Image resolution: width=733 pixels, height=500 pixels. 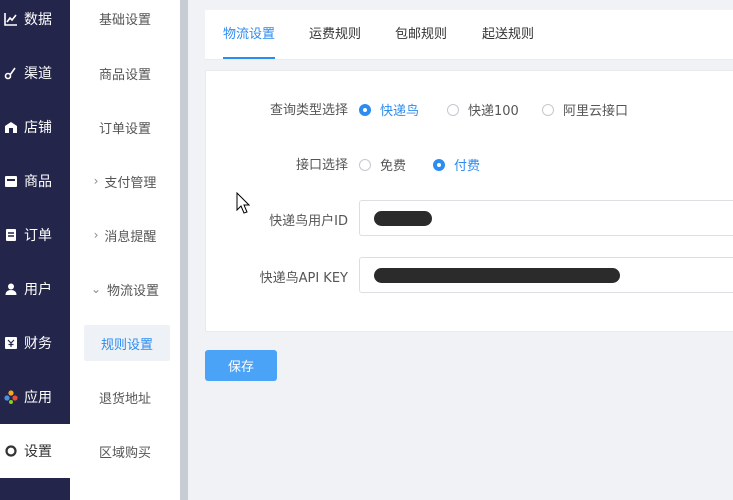 I want to click on user-icon, so click(x=11, y=289).